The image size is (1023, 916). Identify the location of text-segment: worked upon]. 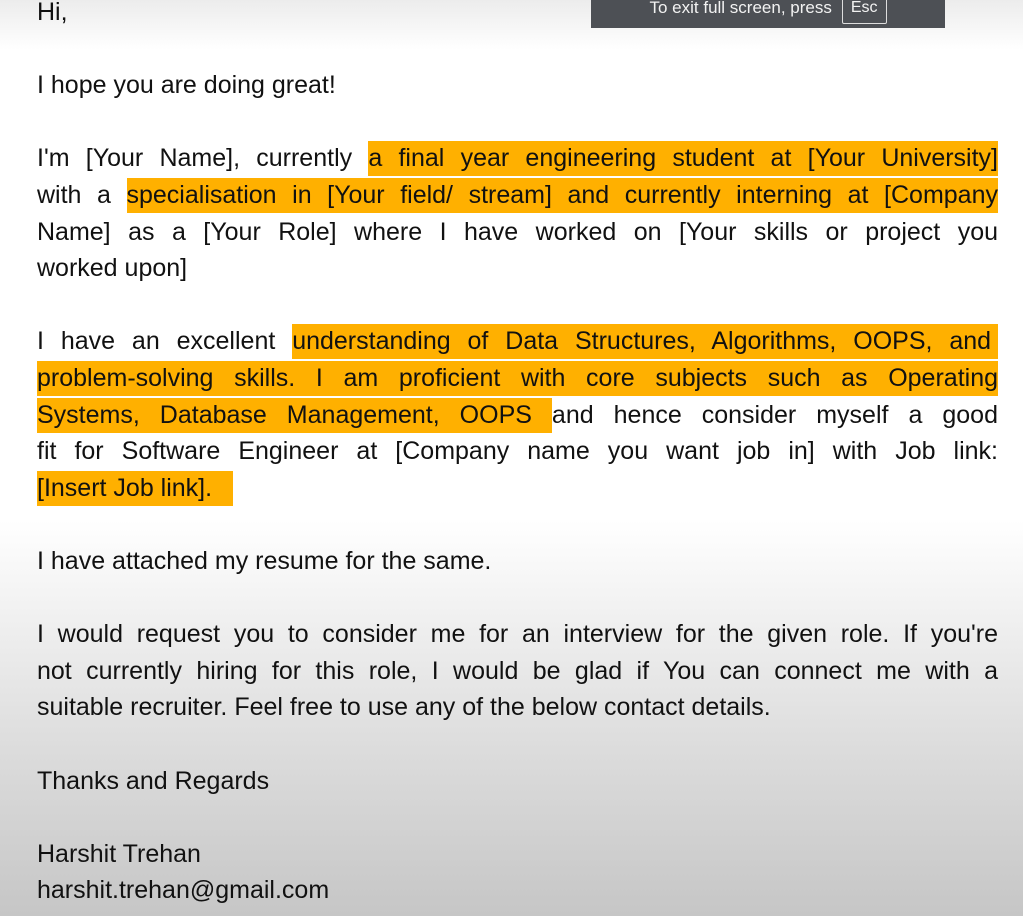
(112, 268).